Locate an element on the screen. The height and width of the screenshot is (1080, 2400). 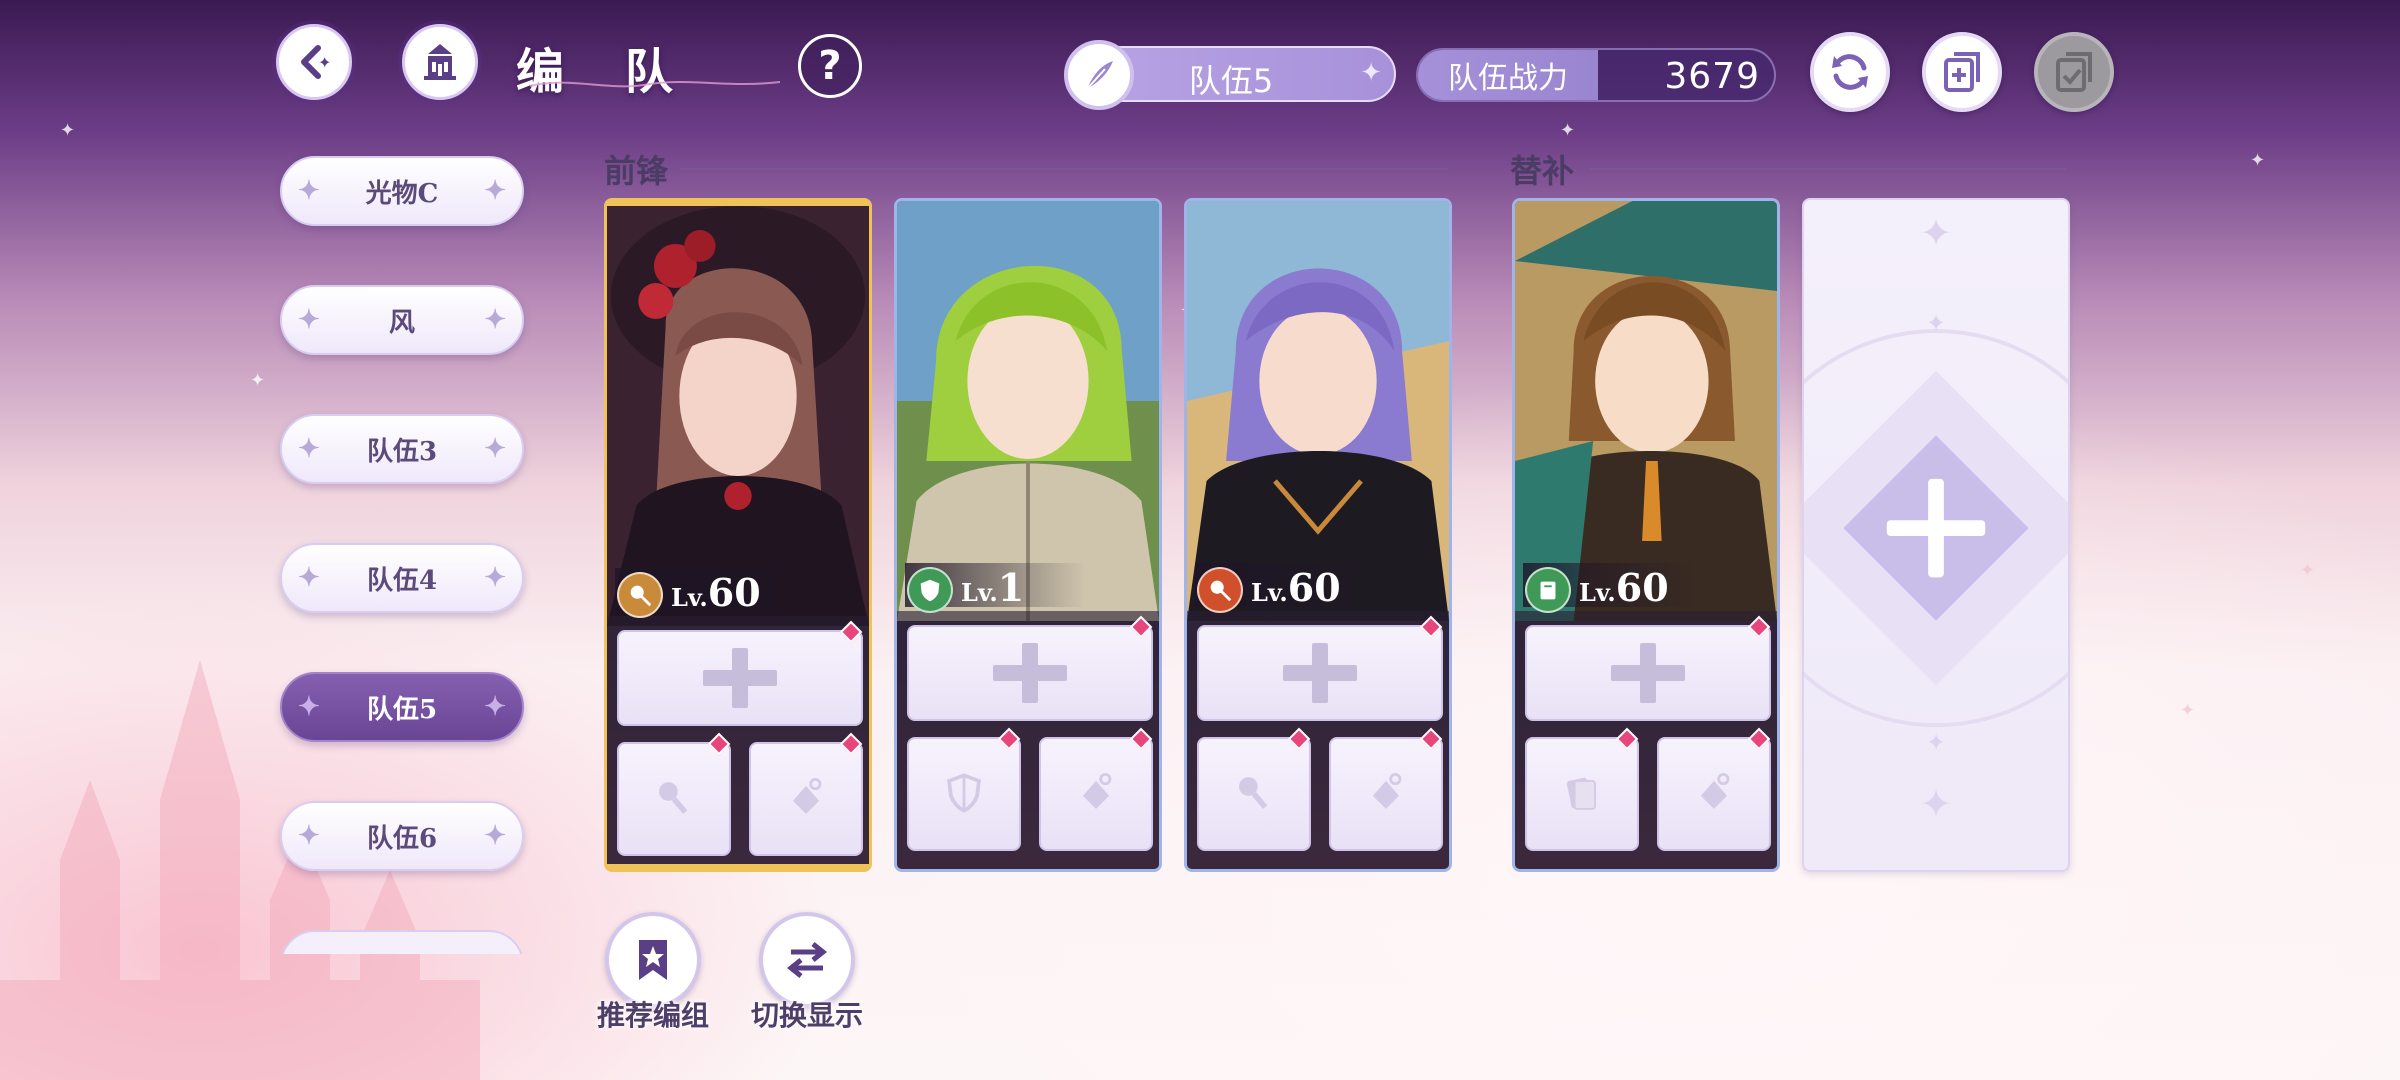
team-power-display: 队伍战力 3679 is located at coordinates (1596, 75).